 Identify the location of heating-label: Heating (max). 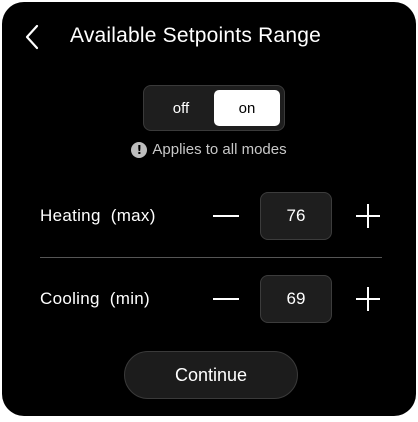
(98, 215).